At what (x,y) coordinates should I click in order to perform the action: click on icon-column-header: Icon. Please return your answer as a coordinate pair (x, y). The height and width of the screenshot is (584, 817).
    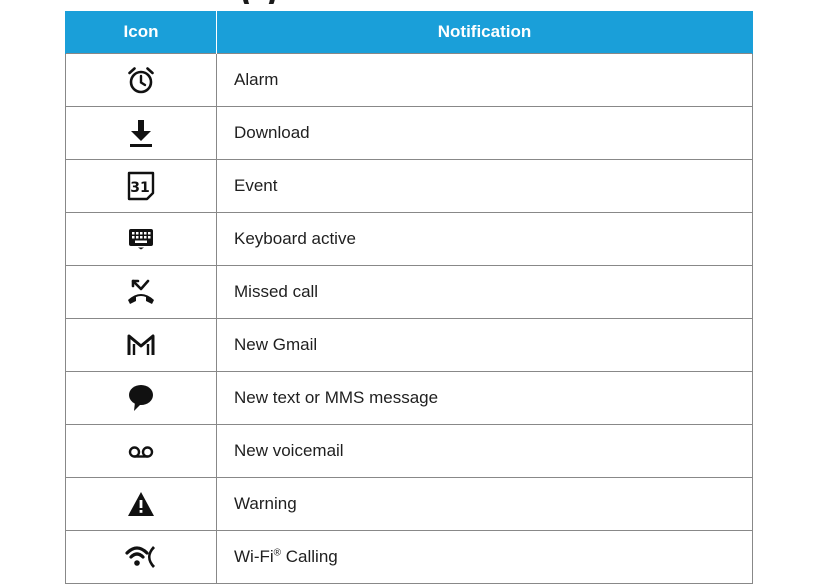
    Looking at the image, I should click on (141, 32).